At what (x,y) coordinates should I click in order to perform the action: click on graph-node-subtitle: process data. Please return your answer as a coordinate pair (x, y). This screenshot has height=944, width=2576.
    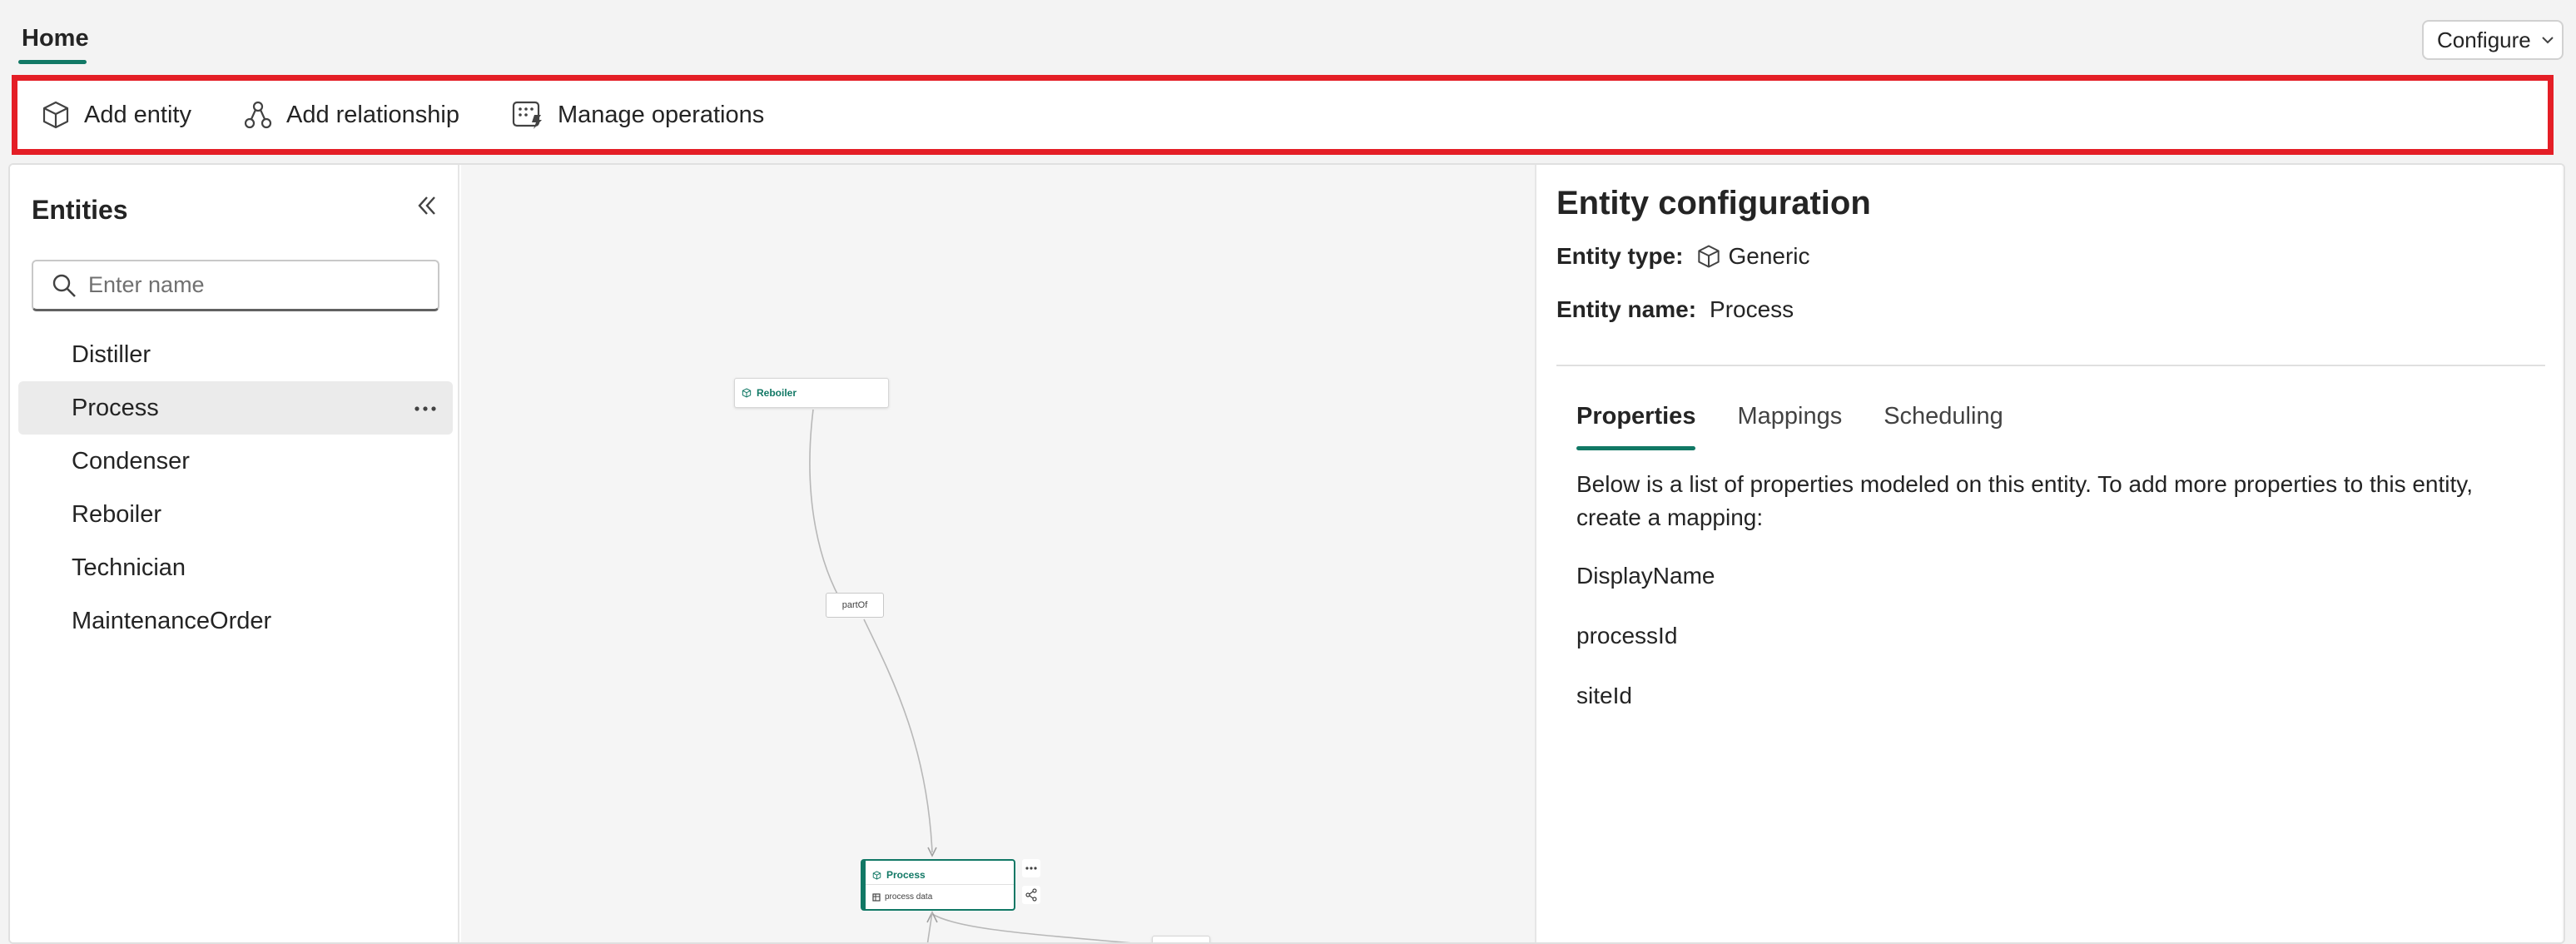
    Looking at the image, I should click on (902, 897).